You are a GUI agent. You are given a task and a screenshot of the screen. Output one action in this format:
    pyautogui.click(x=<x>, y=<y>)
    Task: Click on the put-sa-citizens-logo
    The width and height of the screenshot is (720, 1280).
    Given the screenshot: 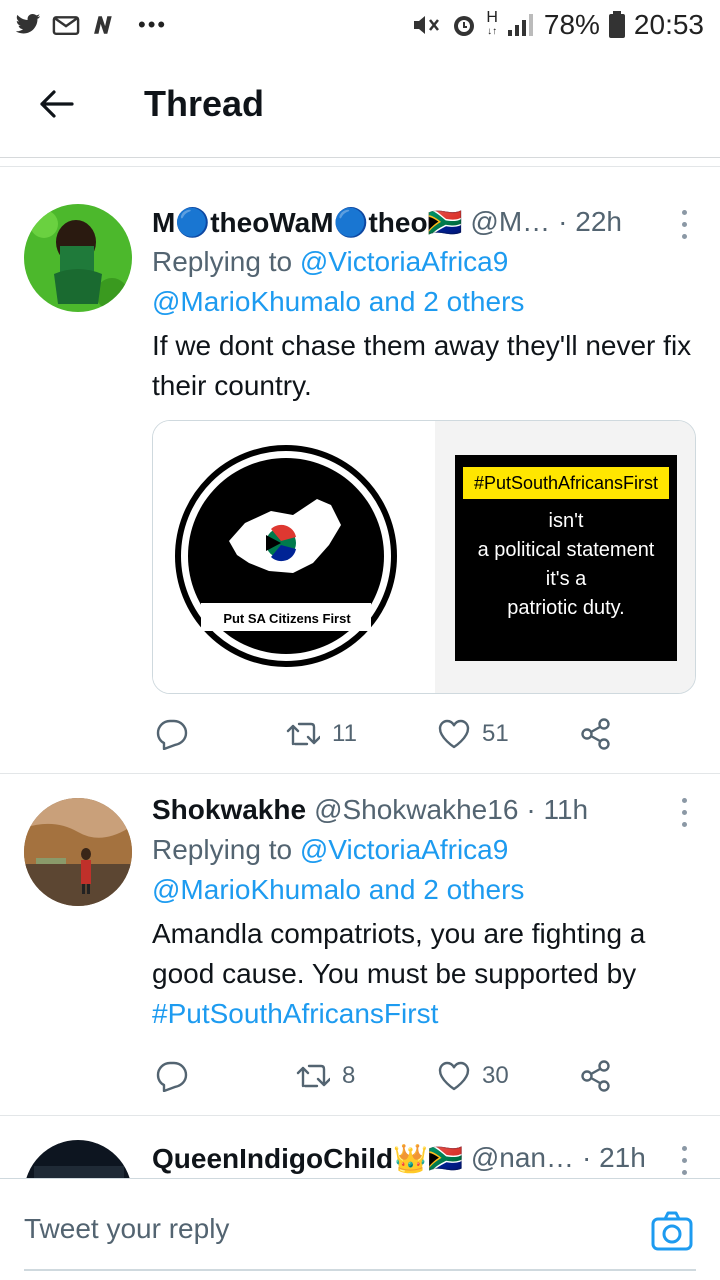 What is the action you would take?
    pyautogui.click(x=294, y=557)
    